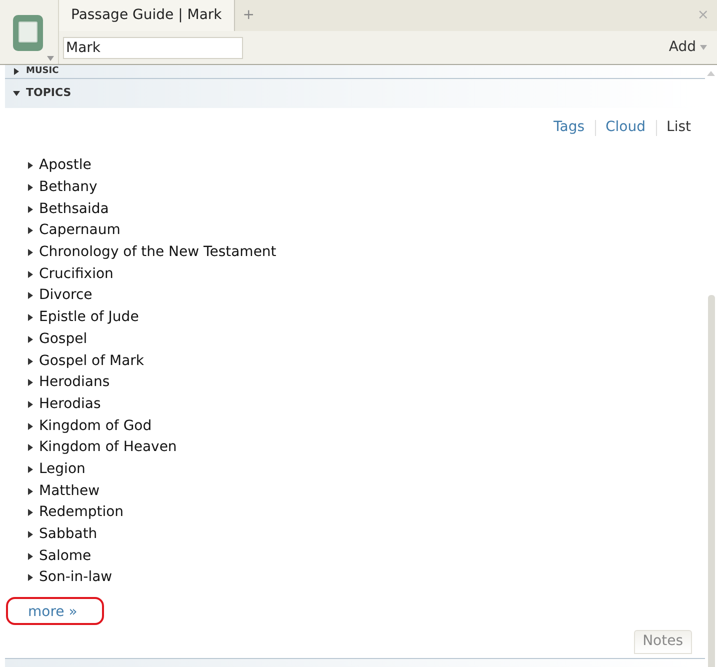 This screenshot has width=717, height=667. Describe the element at coordinates (81, 513) in the screenshot. I see `topic-item: Redemption` at that location.